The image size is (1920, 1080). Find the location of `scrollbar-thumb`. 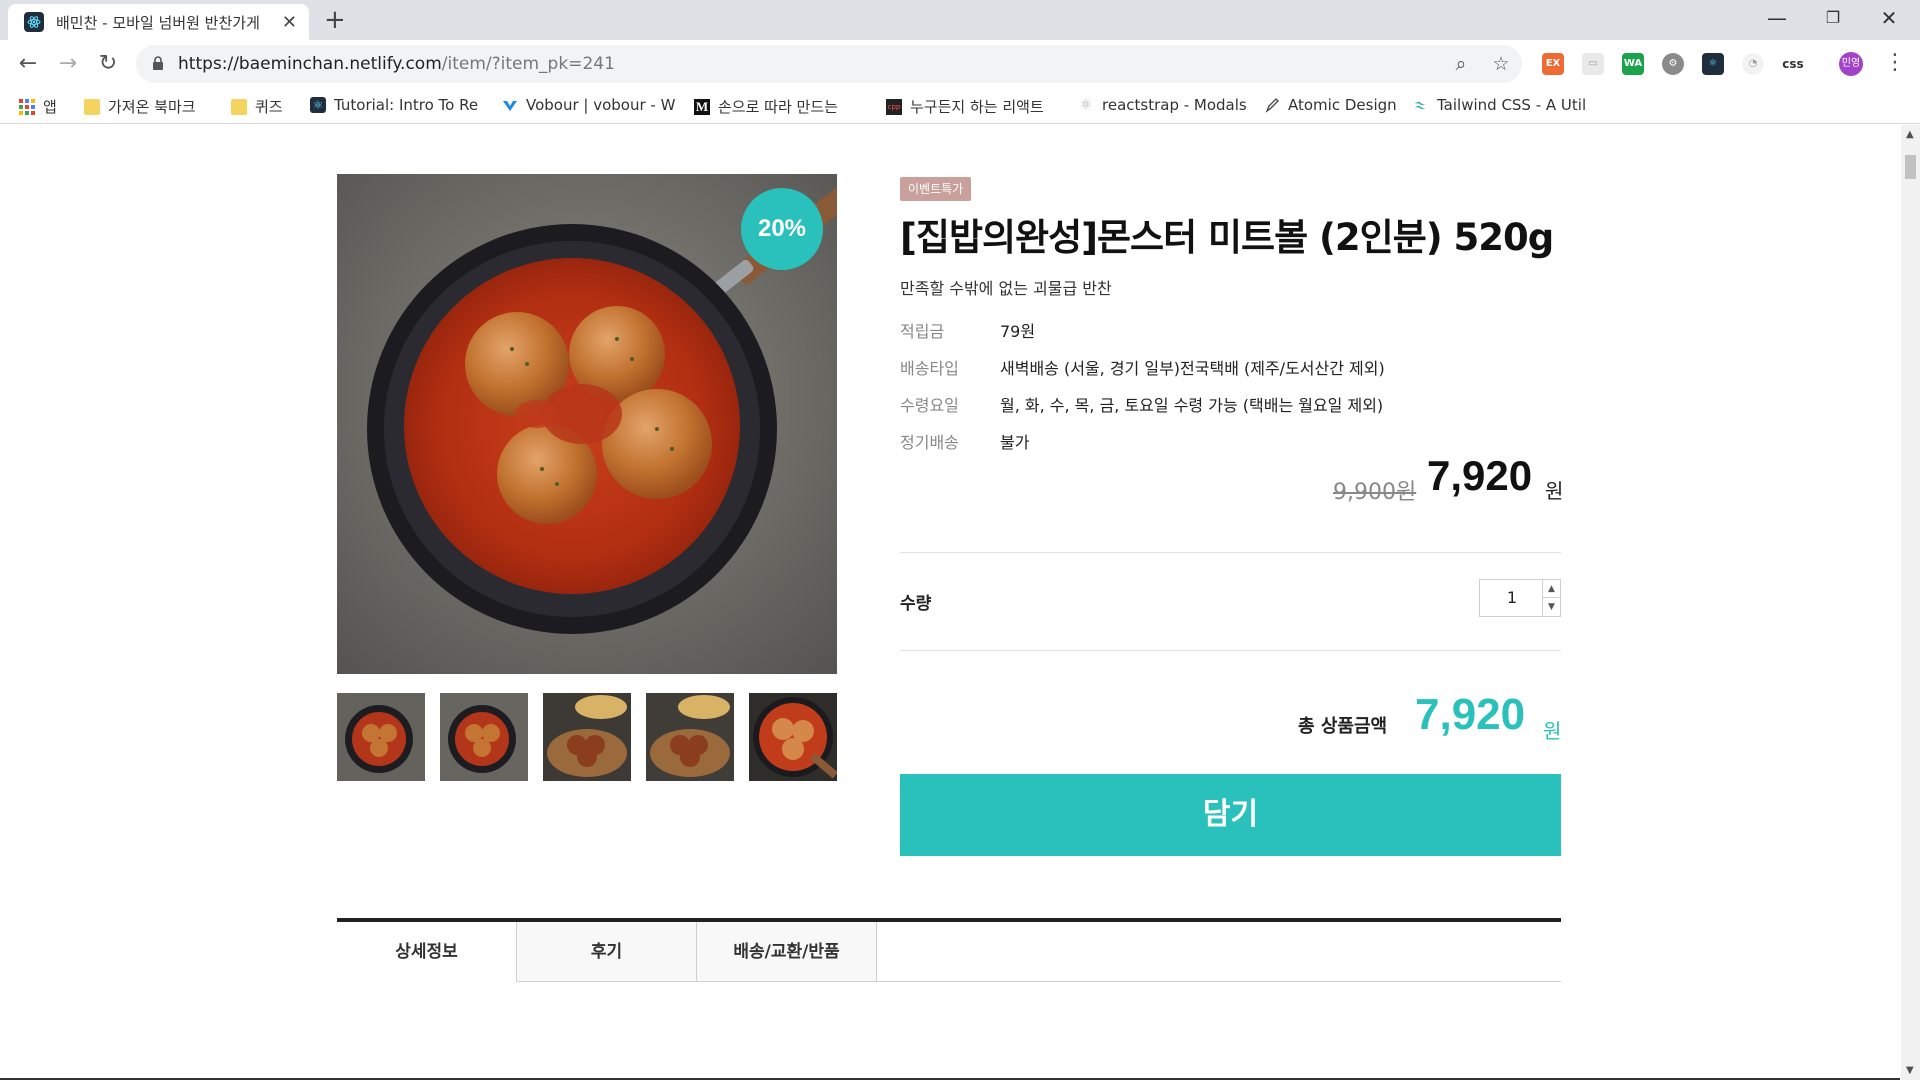

scrollbar-thumb is located at coordinates (1910, 167).